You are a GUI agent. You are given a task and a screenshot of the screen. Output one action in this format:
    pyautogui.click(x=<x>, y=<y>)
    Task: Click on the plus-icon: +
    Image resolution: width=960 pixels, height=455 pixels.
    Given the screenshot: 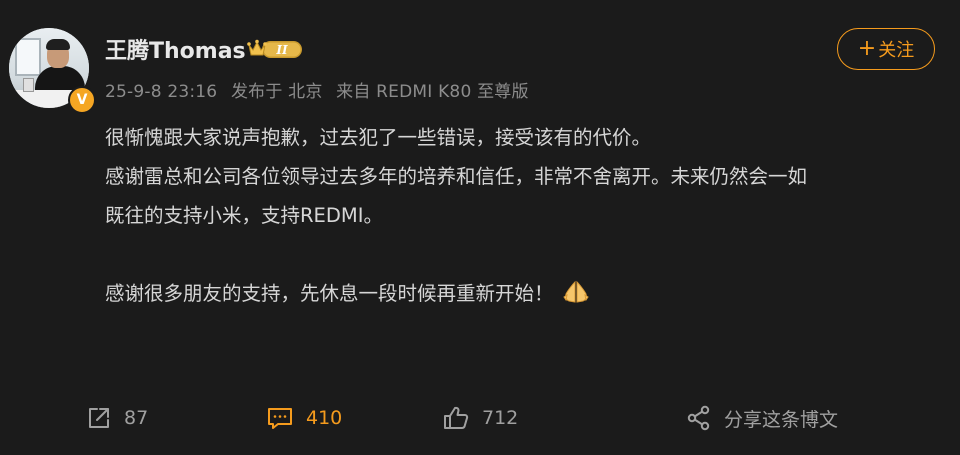 What is the action you would take?
    pyautogui.click(x=867, y=48)
    